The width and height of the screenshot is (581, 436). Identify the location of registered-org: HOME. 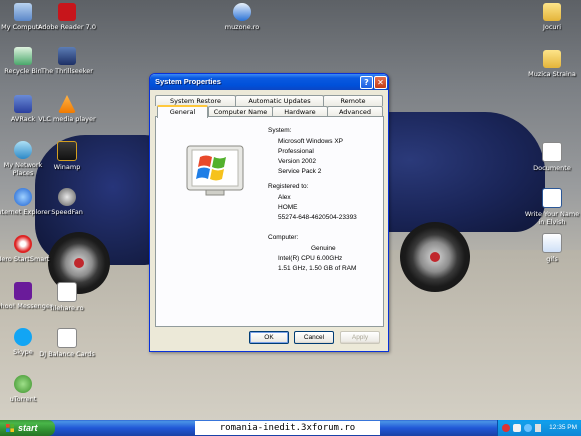
(288, 207).